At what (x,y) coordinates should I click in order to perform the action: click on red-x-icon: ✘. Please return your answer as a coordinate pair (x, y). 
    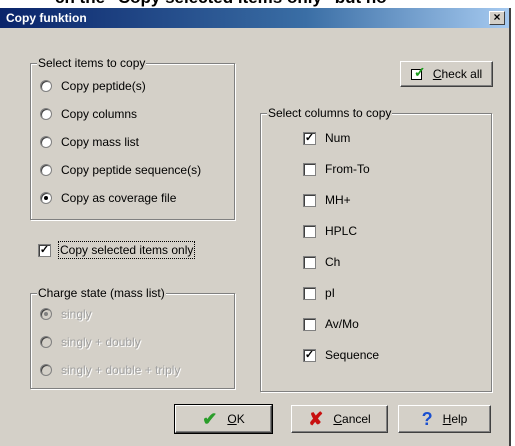
    Looking at the image, I should click on (316, 418).